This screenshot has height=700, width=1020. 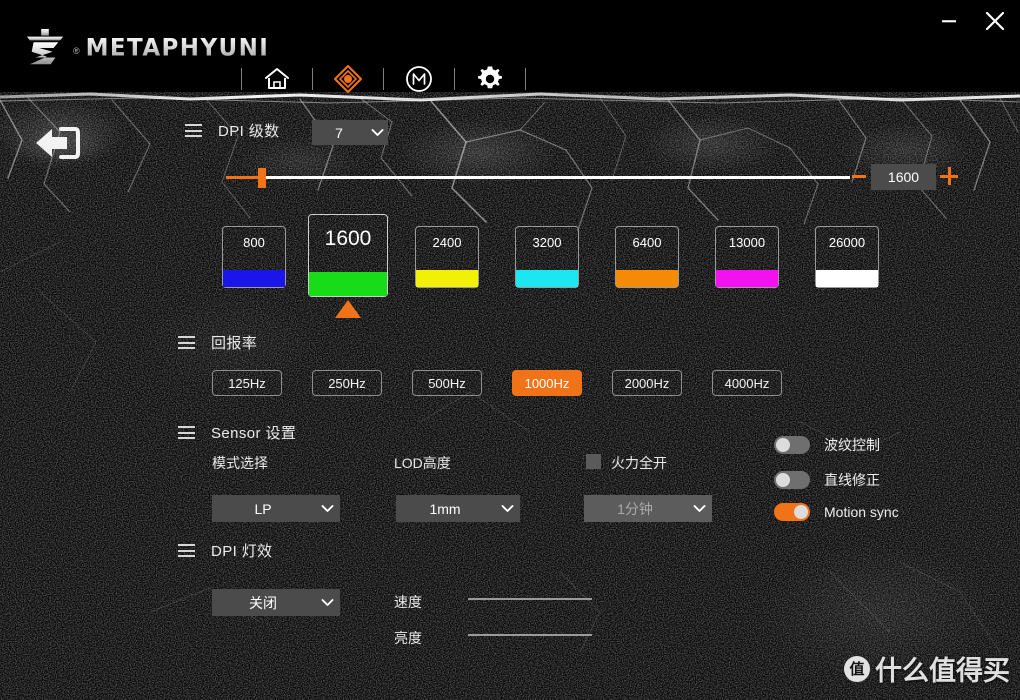 I want to click on toggle-row-ripple: 波纹控制, so click(x=827, y=445).